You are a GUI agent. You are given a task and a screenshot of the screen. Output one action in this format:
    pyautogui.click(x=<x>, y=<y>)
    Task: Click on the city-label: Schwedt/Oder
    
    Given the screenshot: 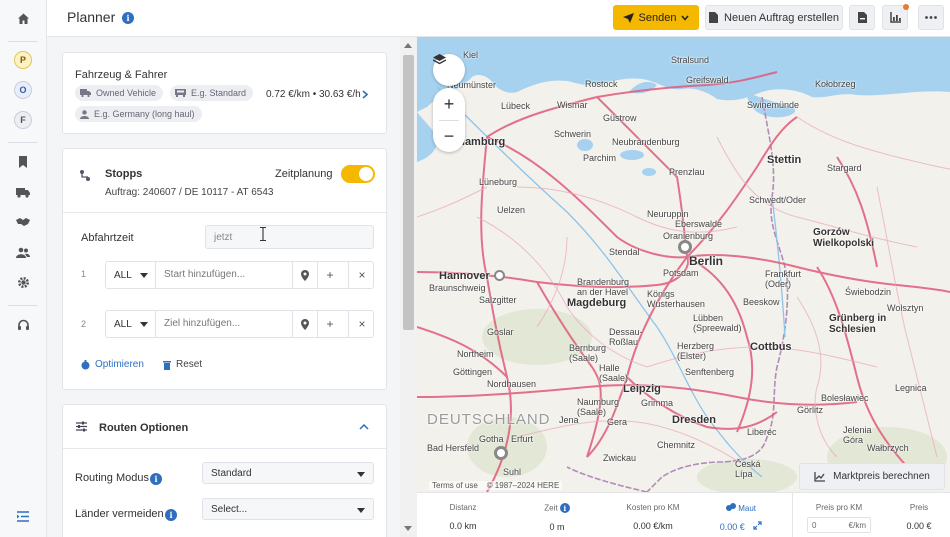 What is the action you would take?
    pyautogui.click(x=778, y=200)
    